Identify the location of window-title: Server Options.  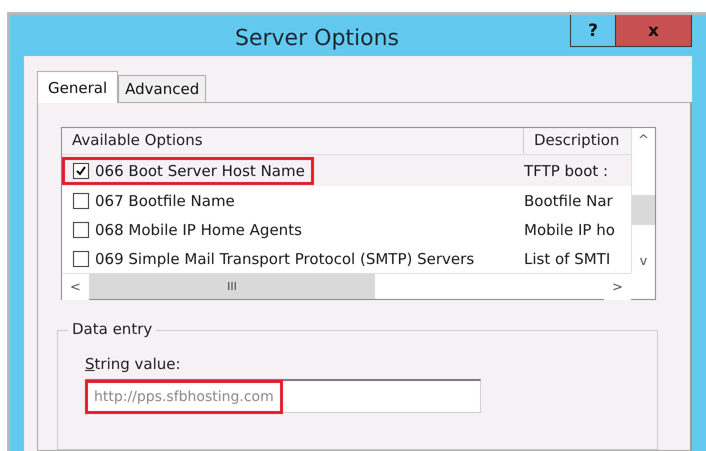
(317, 38).